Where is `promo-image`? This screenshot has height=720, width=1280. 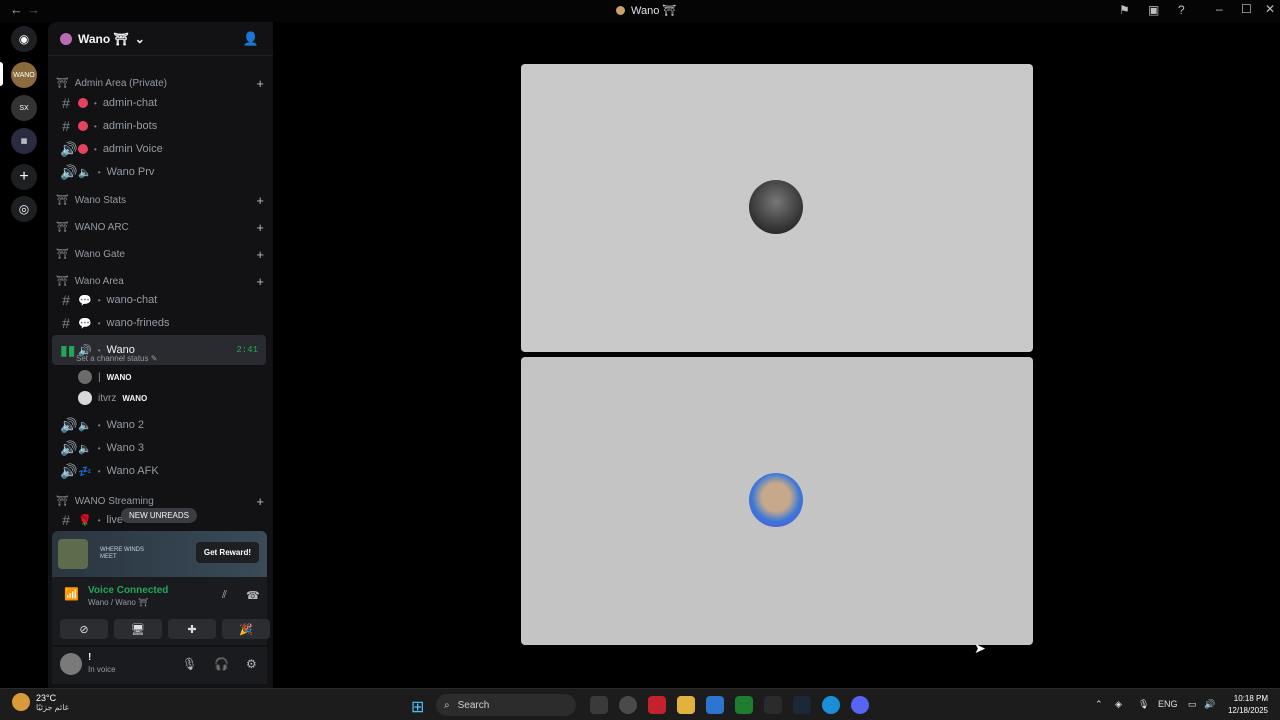 promo-image is located at coordinates (73, 554).